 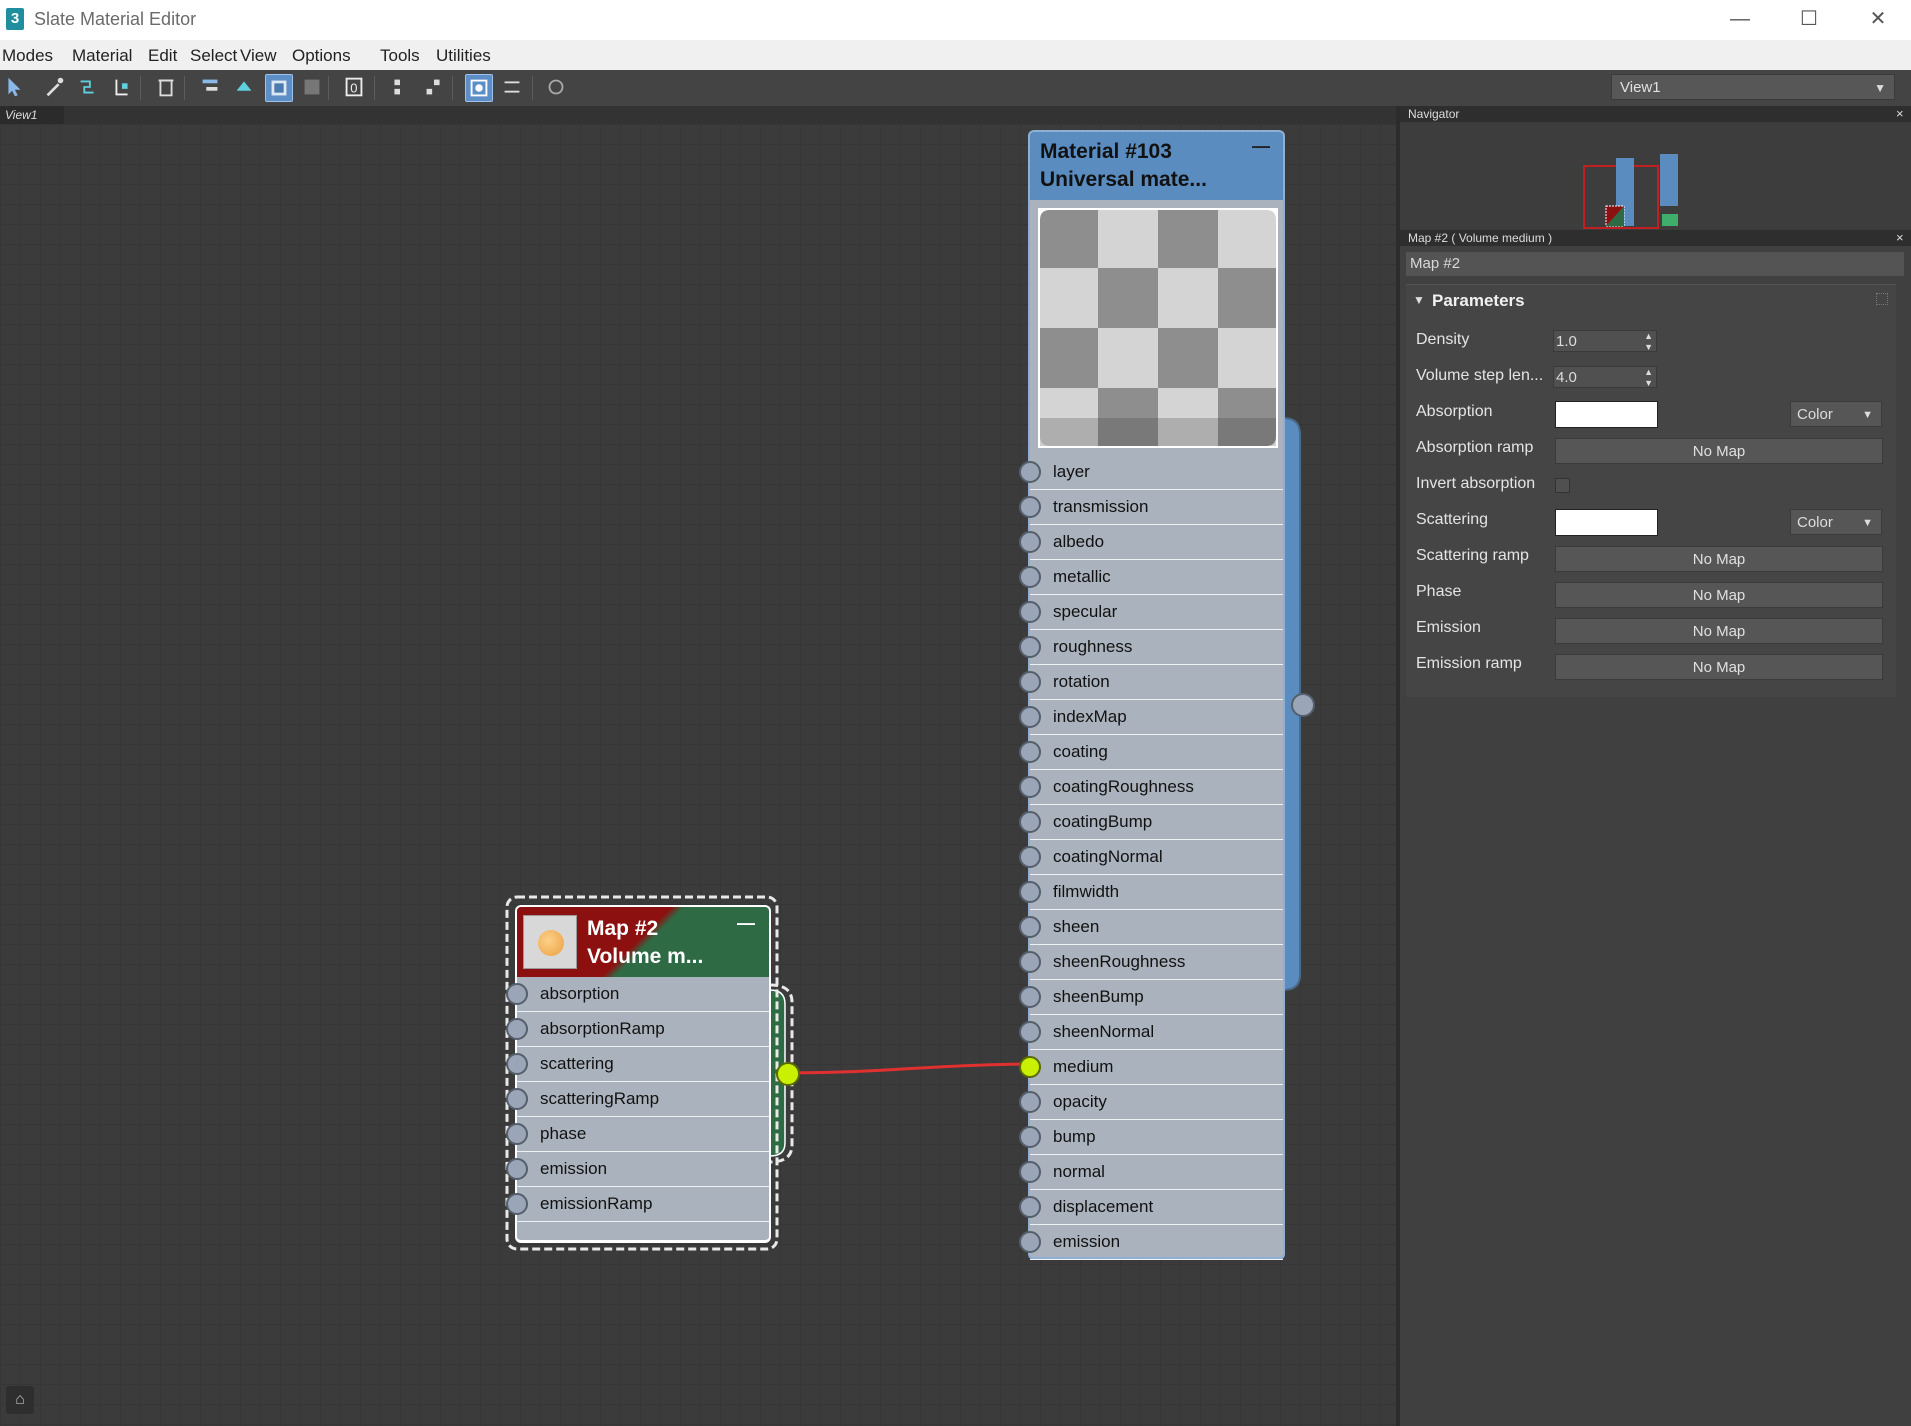 I want to click on node-slot-coatingRoughness: coatingRoughness, so click(x=1151, y=787).